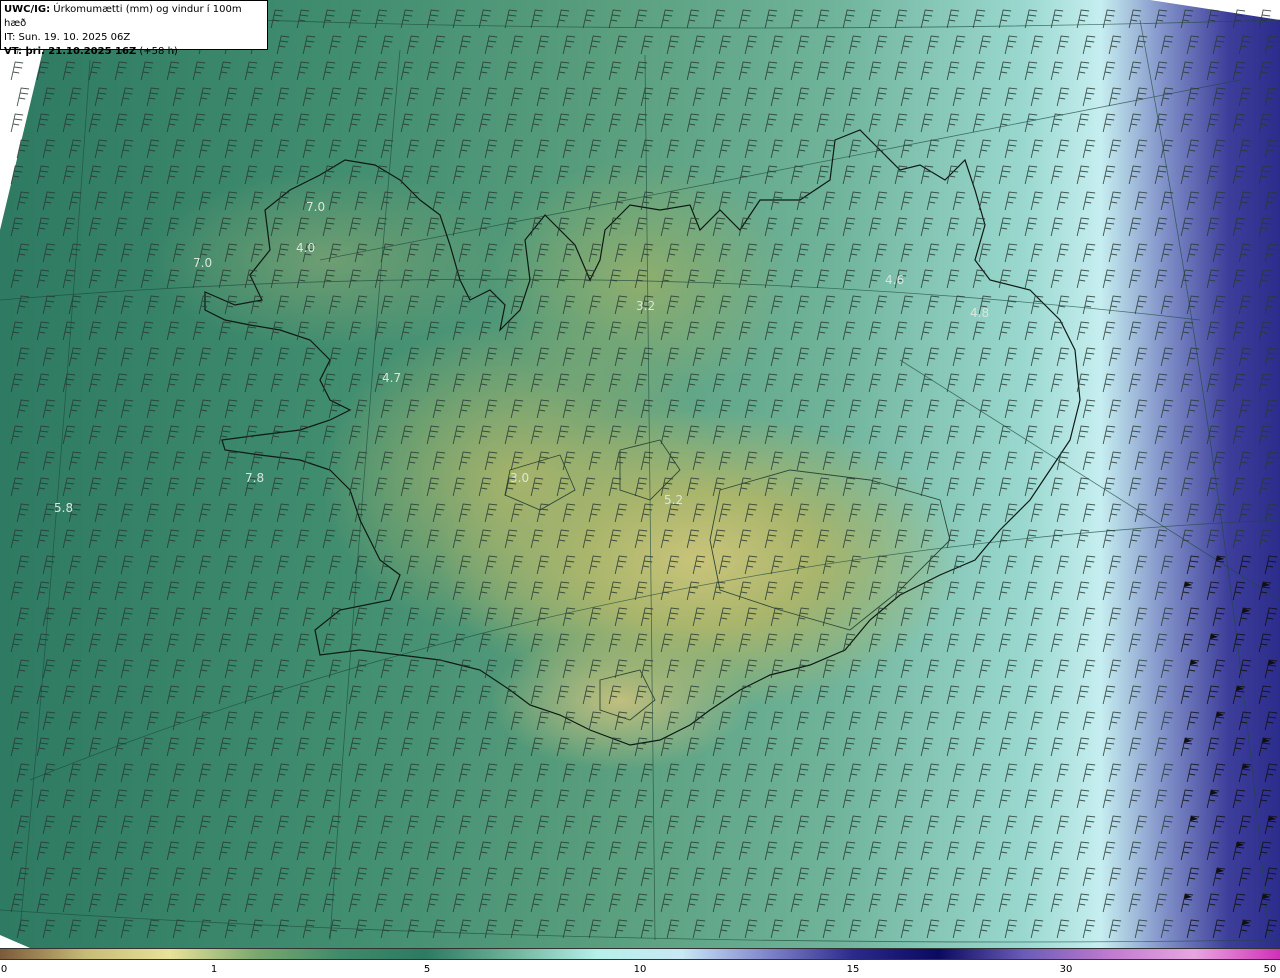  What do you see at coordinates (255, 478) in the screenshot?
I see `value-label: 7.8` at bounding box center [255, 478].